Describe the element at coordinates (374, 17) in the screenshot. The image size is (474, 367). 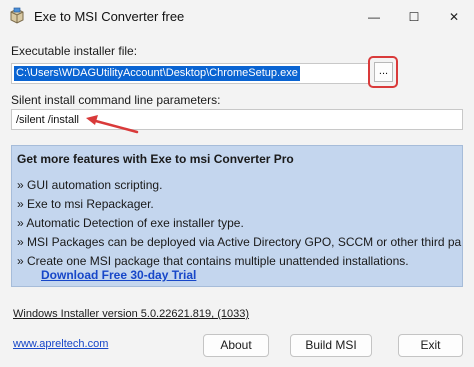
I see `minimize-button: —` at that location.